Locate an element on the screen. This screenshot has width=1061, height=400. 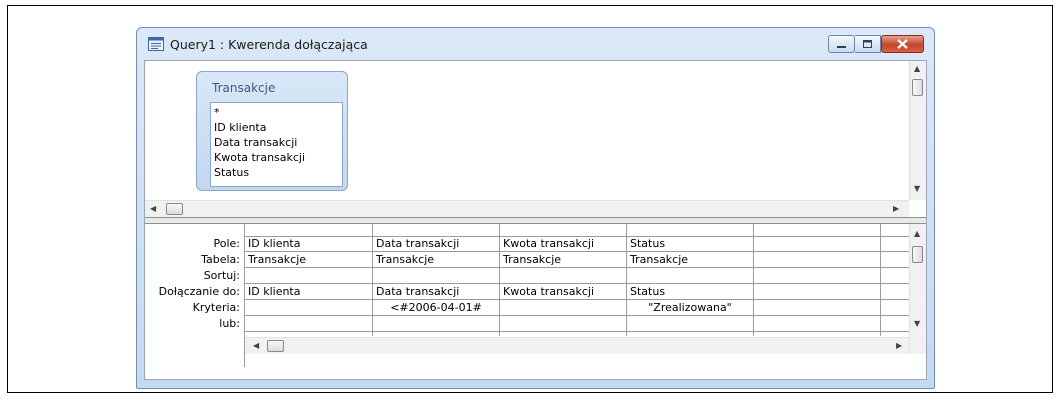
grid-column: Status Transakcje Status "Zrealizowana" is located at coordinates (690, 280).